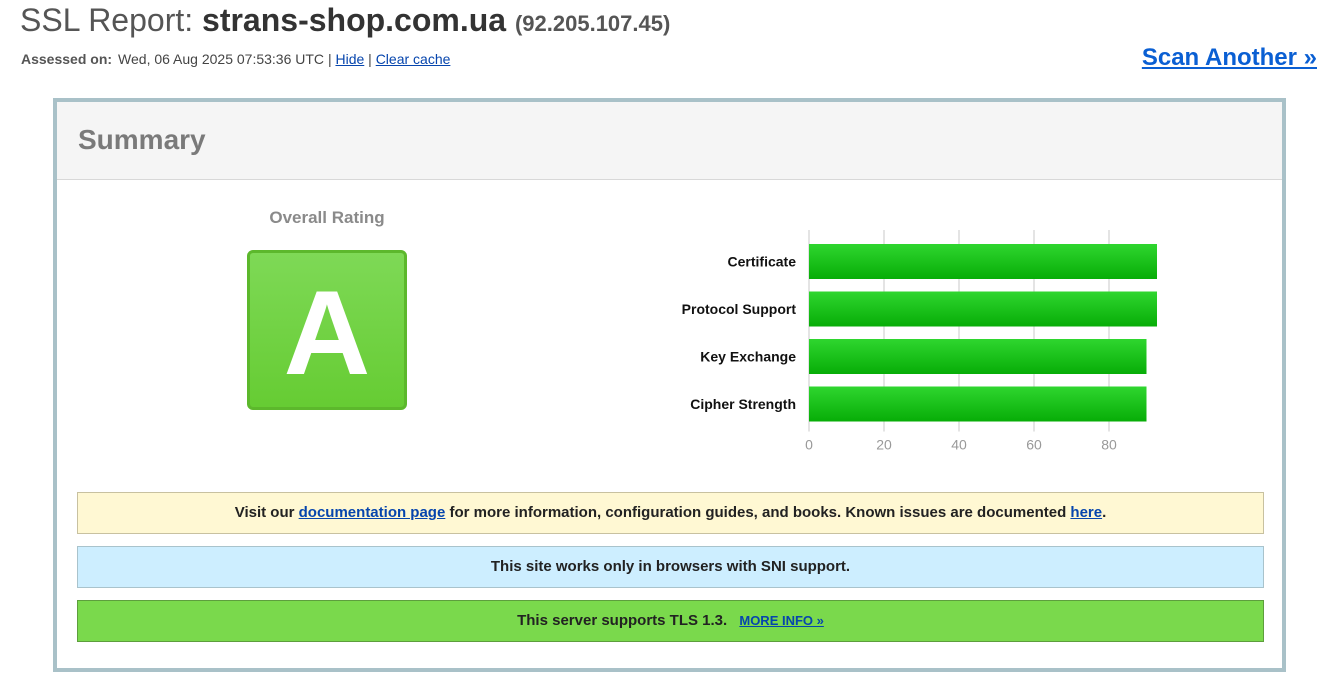 Image resolution: width=1317 pixels, height=678 pixels. I want to click on report-ip: (92.205.107.45), so click(592, 23).